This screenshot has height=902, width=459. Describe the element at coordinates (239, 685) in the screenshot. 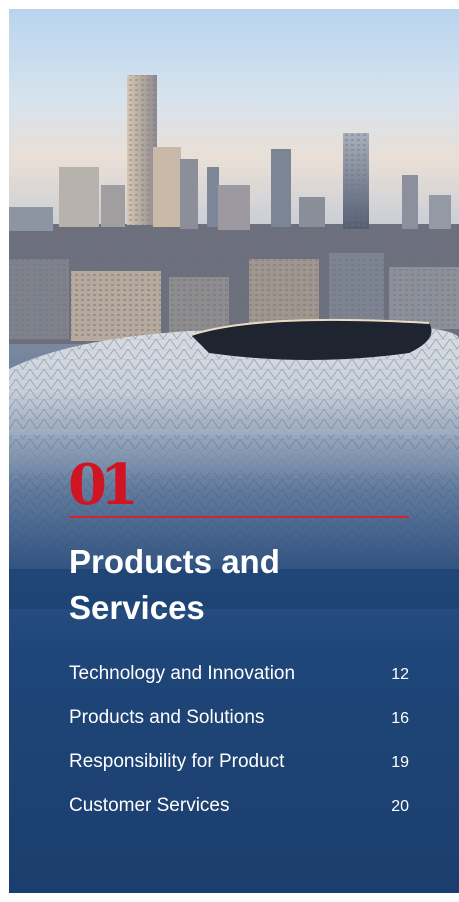

I see `toc-item: Technology and Innovation 12` at that location.